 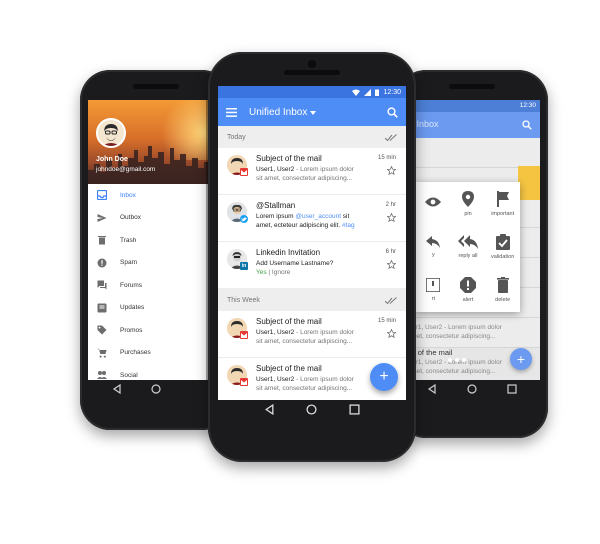 I want to click on mail-snippet: amet, ecteteur adipiscing elit., so click(x=299, y=225).